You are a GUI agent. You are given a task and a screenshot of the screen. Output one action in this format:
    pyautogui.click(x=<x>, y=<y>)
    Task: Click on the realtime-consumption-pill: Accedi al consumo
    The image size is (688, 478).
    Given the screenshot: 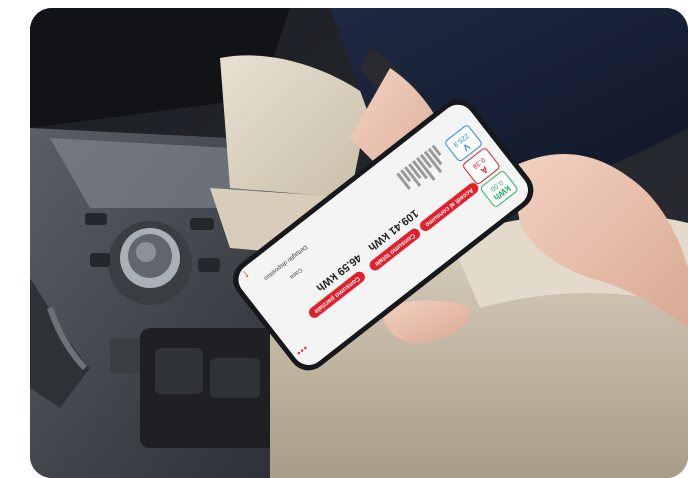 What is the action you would take?
    pyautogui.click(x=449, y=207)
    